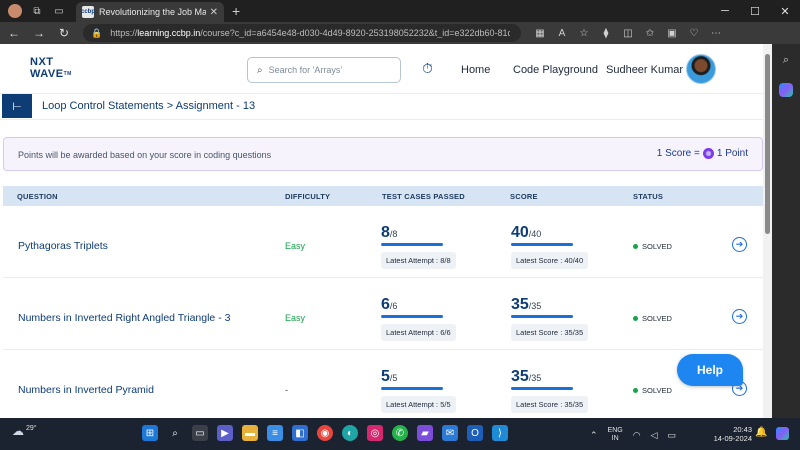 The height and width of the screenshot is (450, 800). What do you see at coordinates (325, 433) in the screenshot?
I see `chrome-icon: ◉` at bounding box center [325, 433].